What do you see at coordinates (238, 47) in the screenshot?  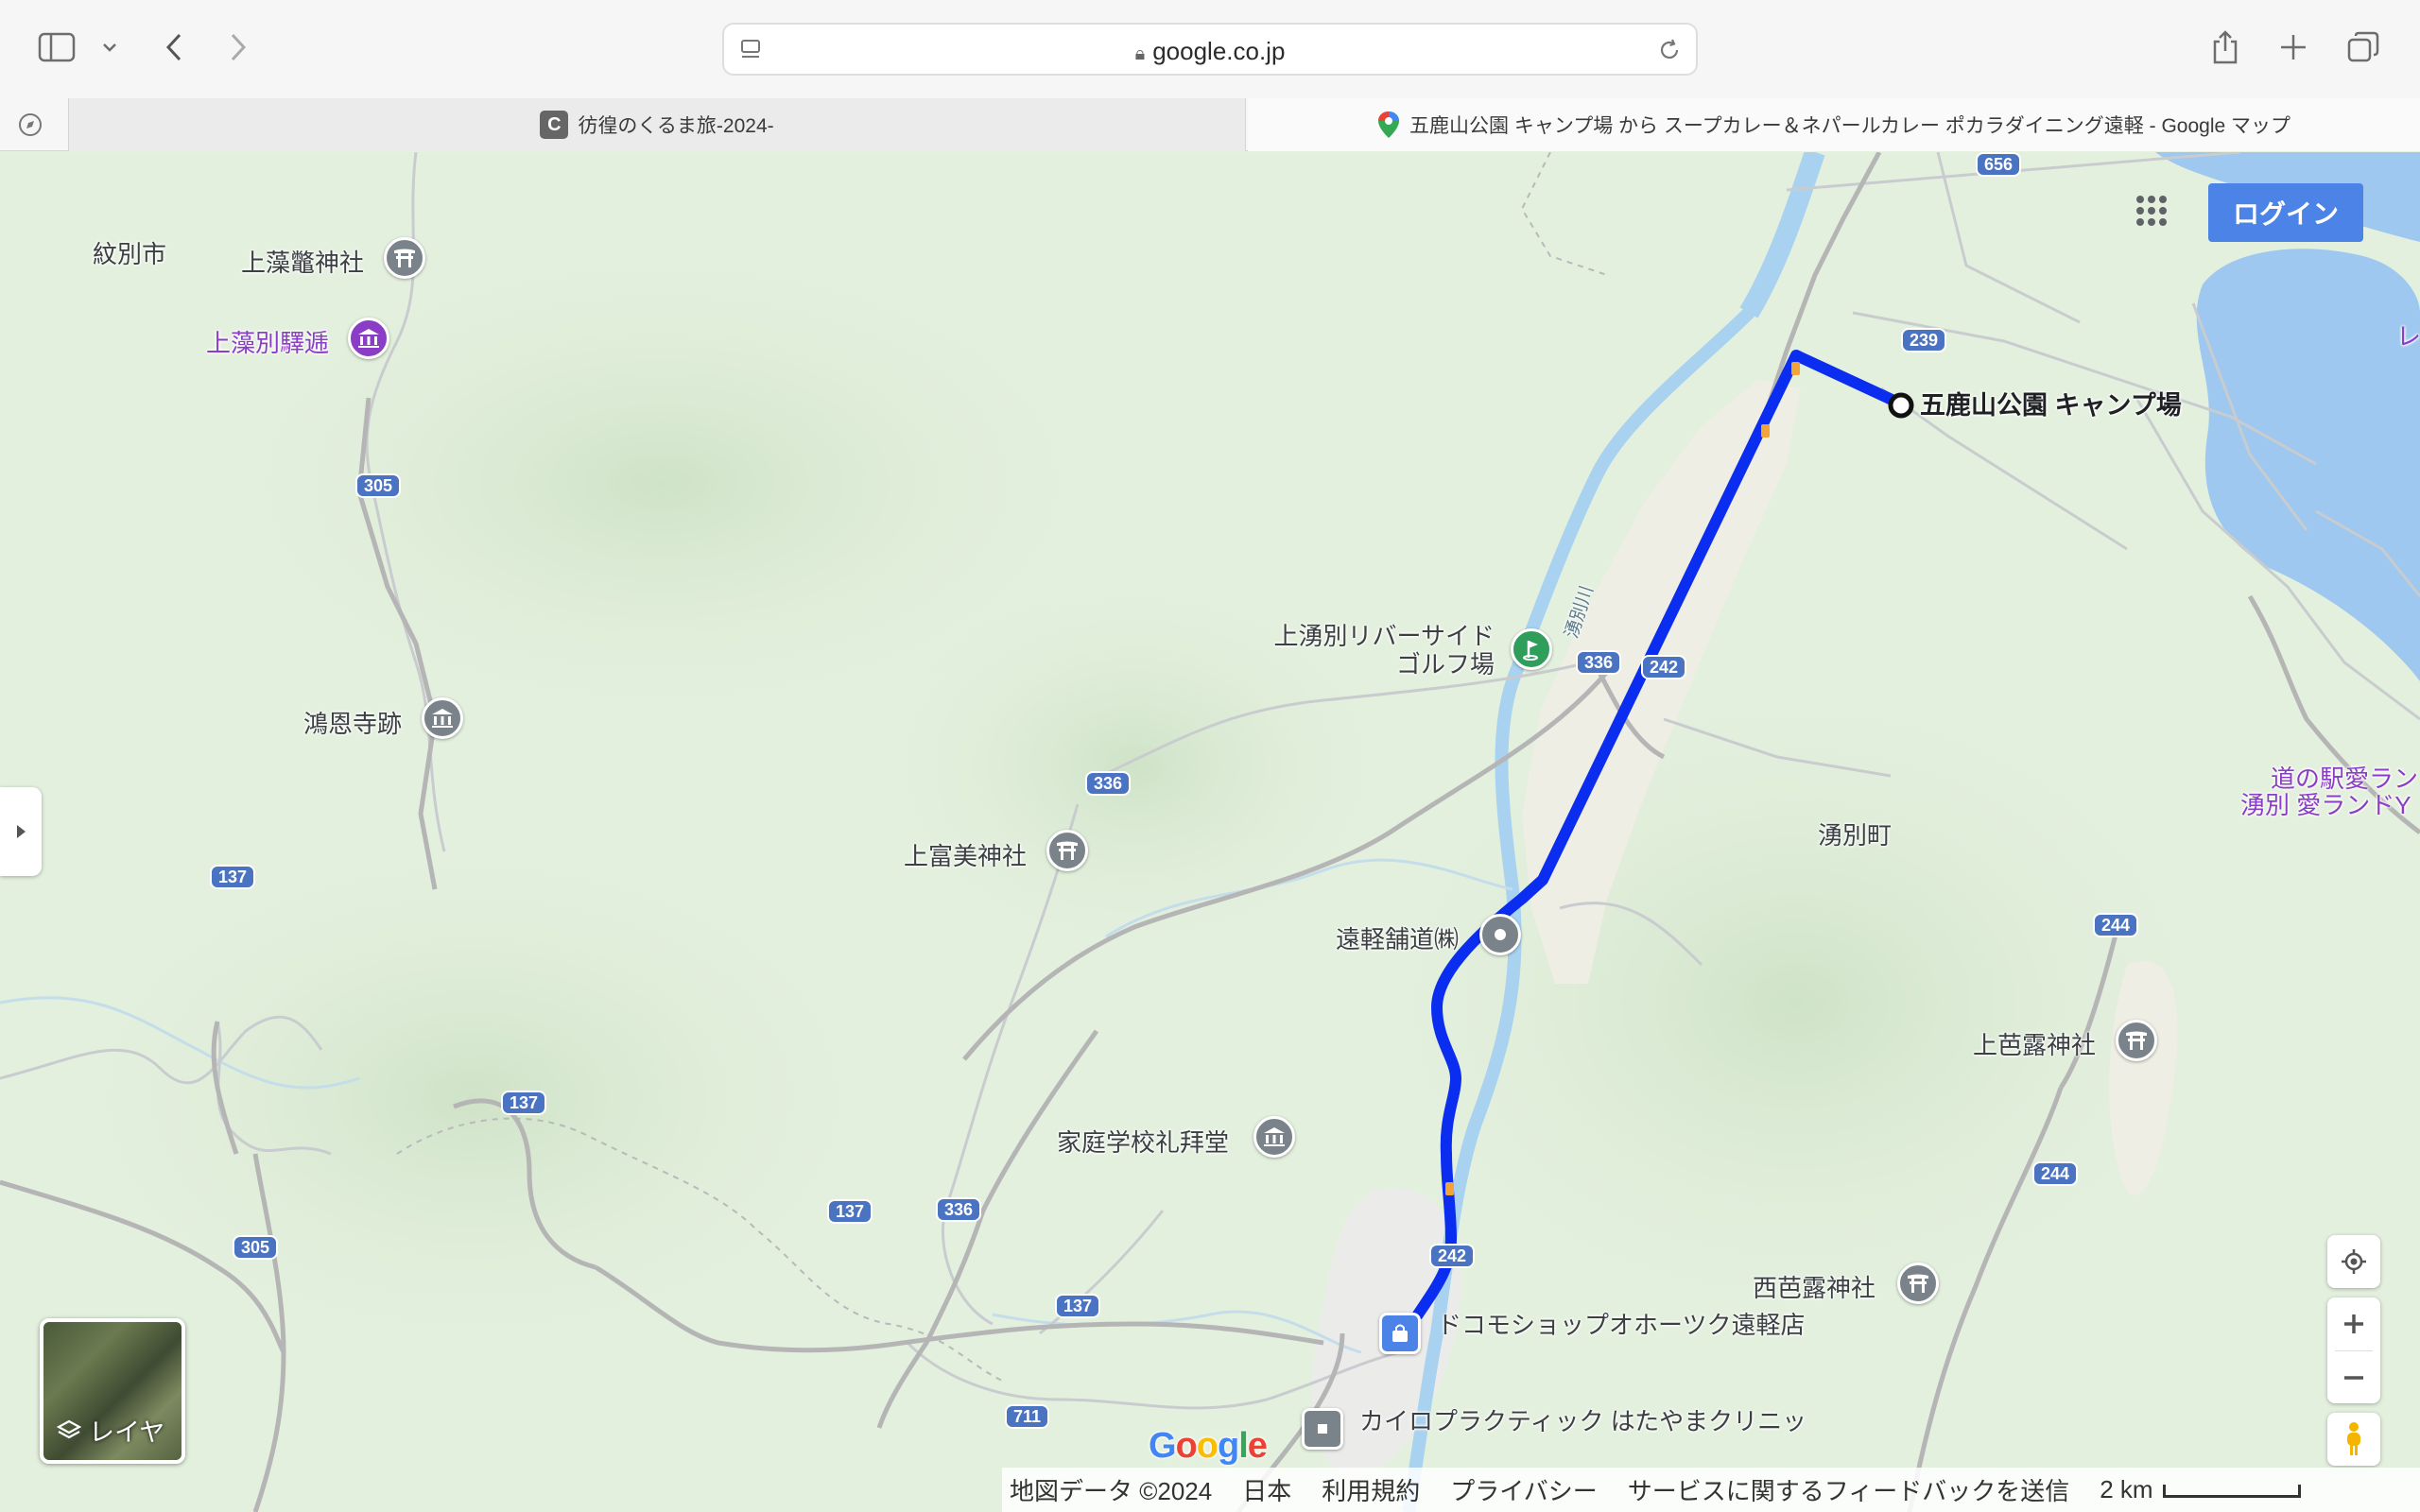 I see `forward-icon` at bounding box center [238, 47].